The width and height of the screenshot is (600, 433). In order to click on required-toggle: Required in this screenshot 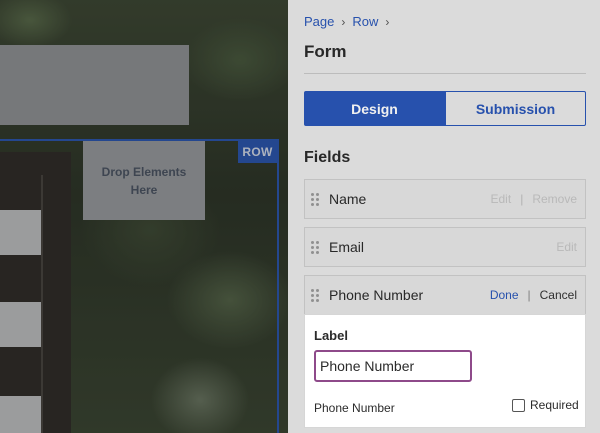, I will do `click(545, 405)`.